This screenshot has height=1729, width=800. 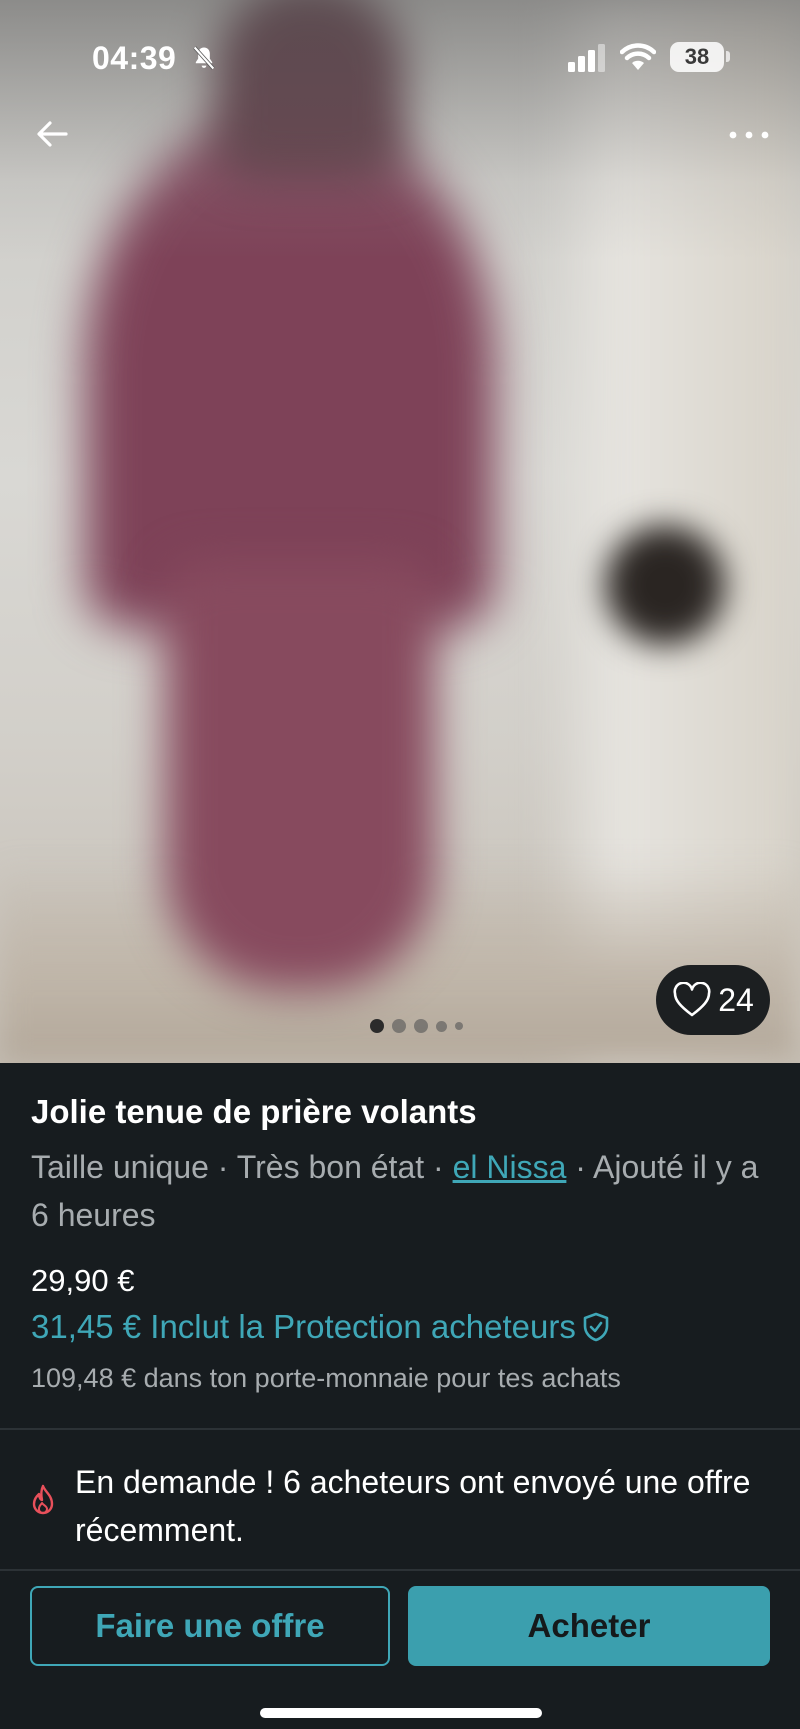 I want to click on battery-nub, so click(x=728, y=56).